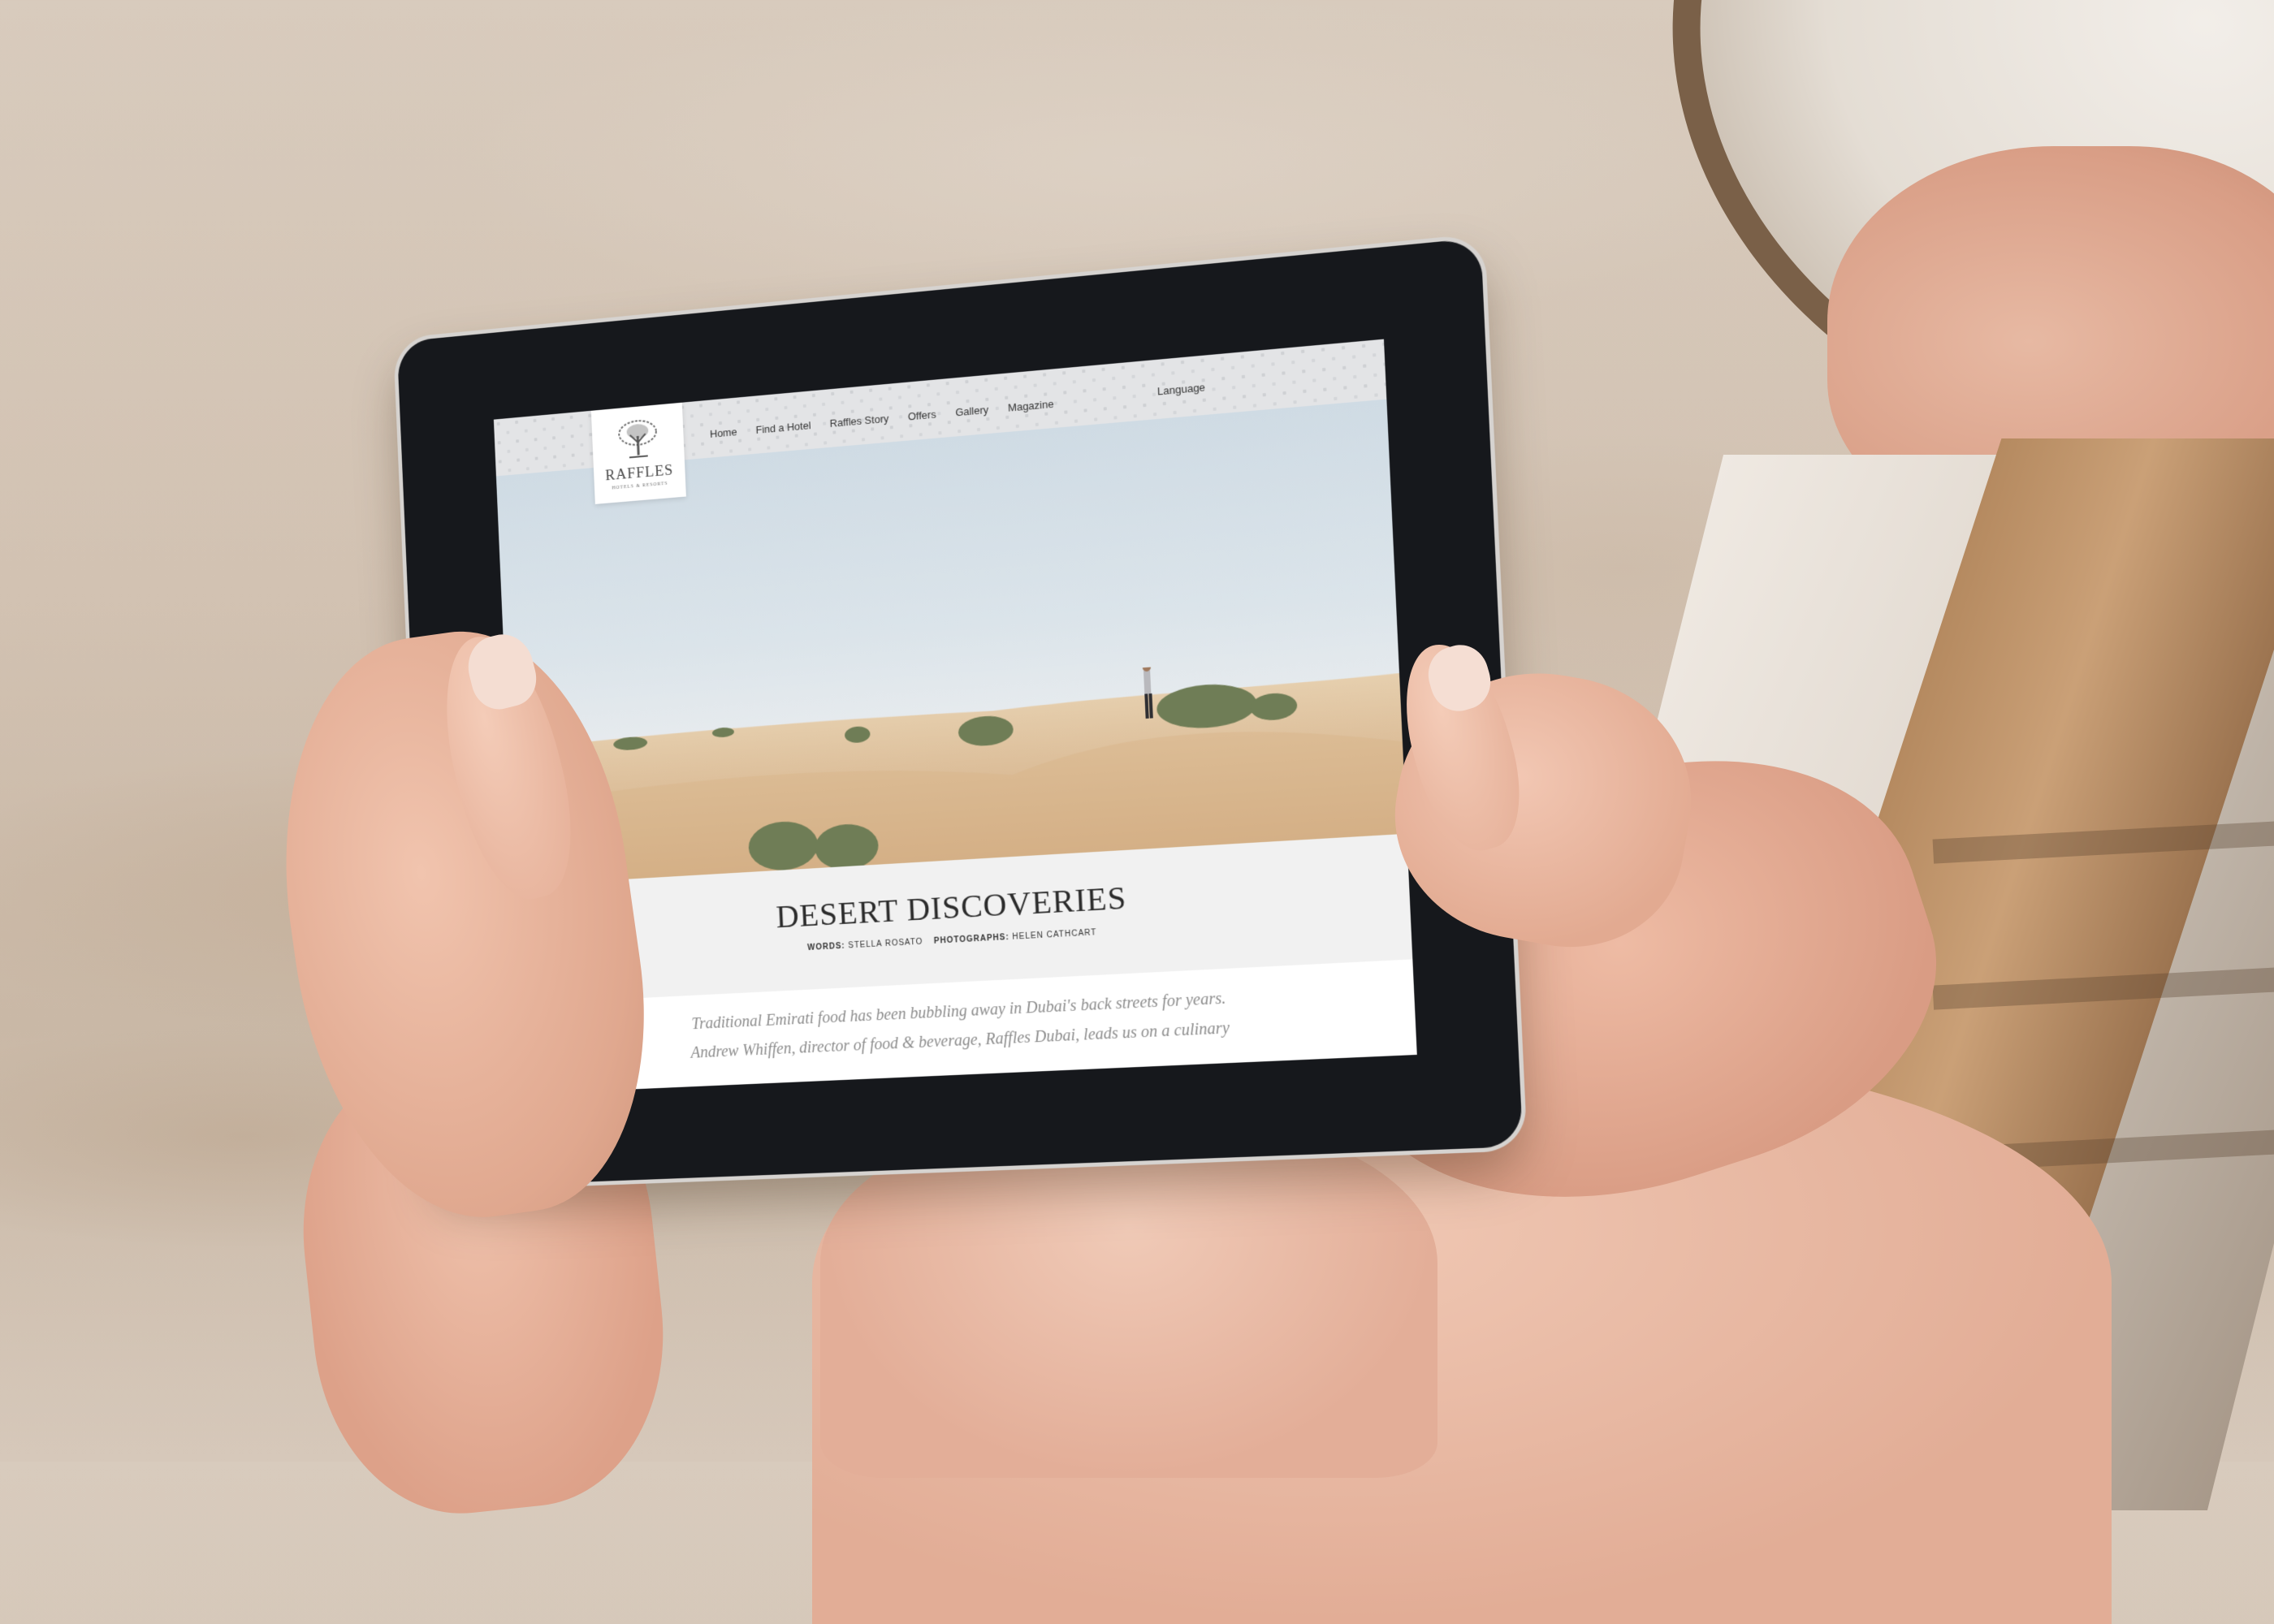 The width and height of the screenshot is (2274, 1624). What do you see at coordinates (922, 410) in the screenshot?
I see `nav-item-offers: Offers` at bounding box center [922, 410].